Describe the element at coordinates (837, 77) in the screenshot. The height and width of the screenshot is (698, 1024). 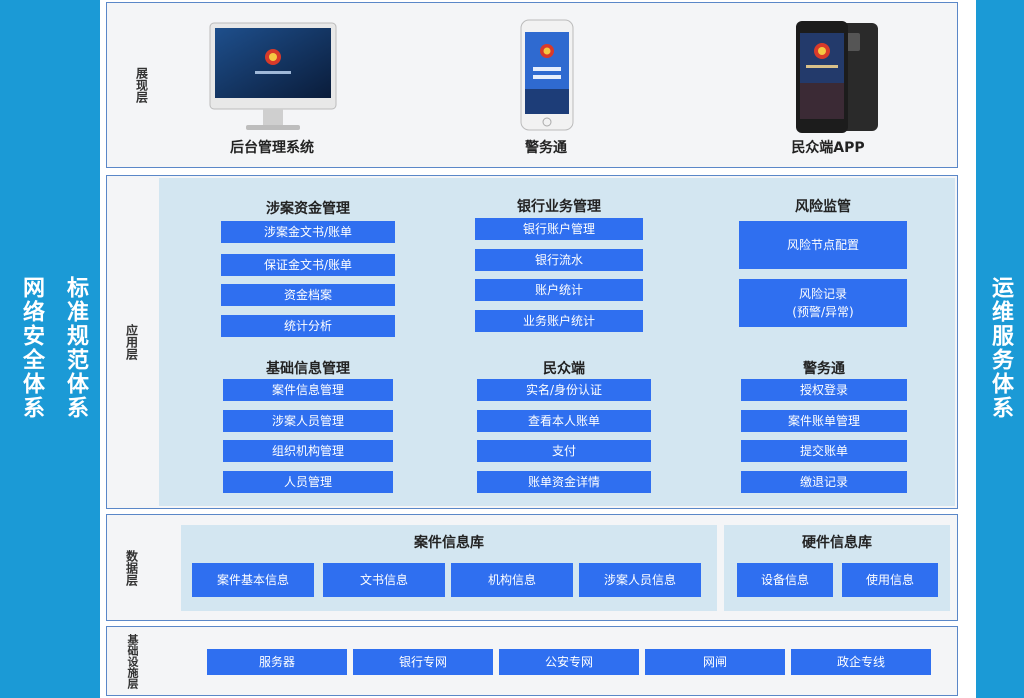
I see `rugged-phone-icon` at that location.